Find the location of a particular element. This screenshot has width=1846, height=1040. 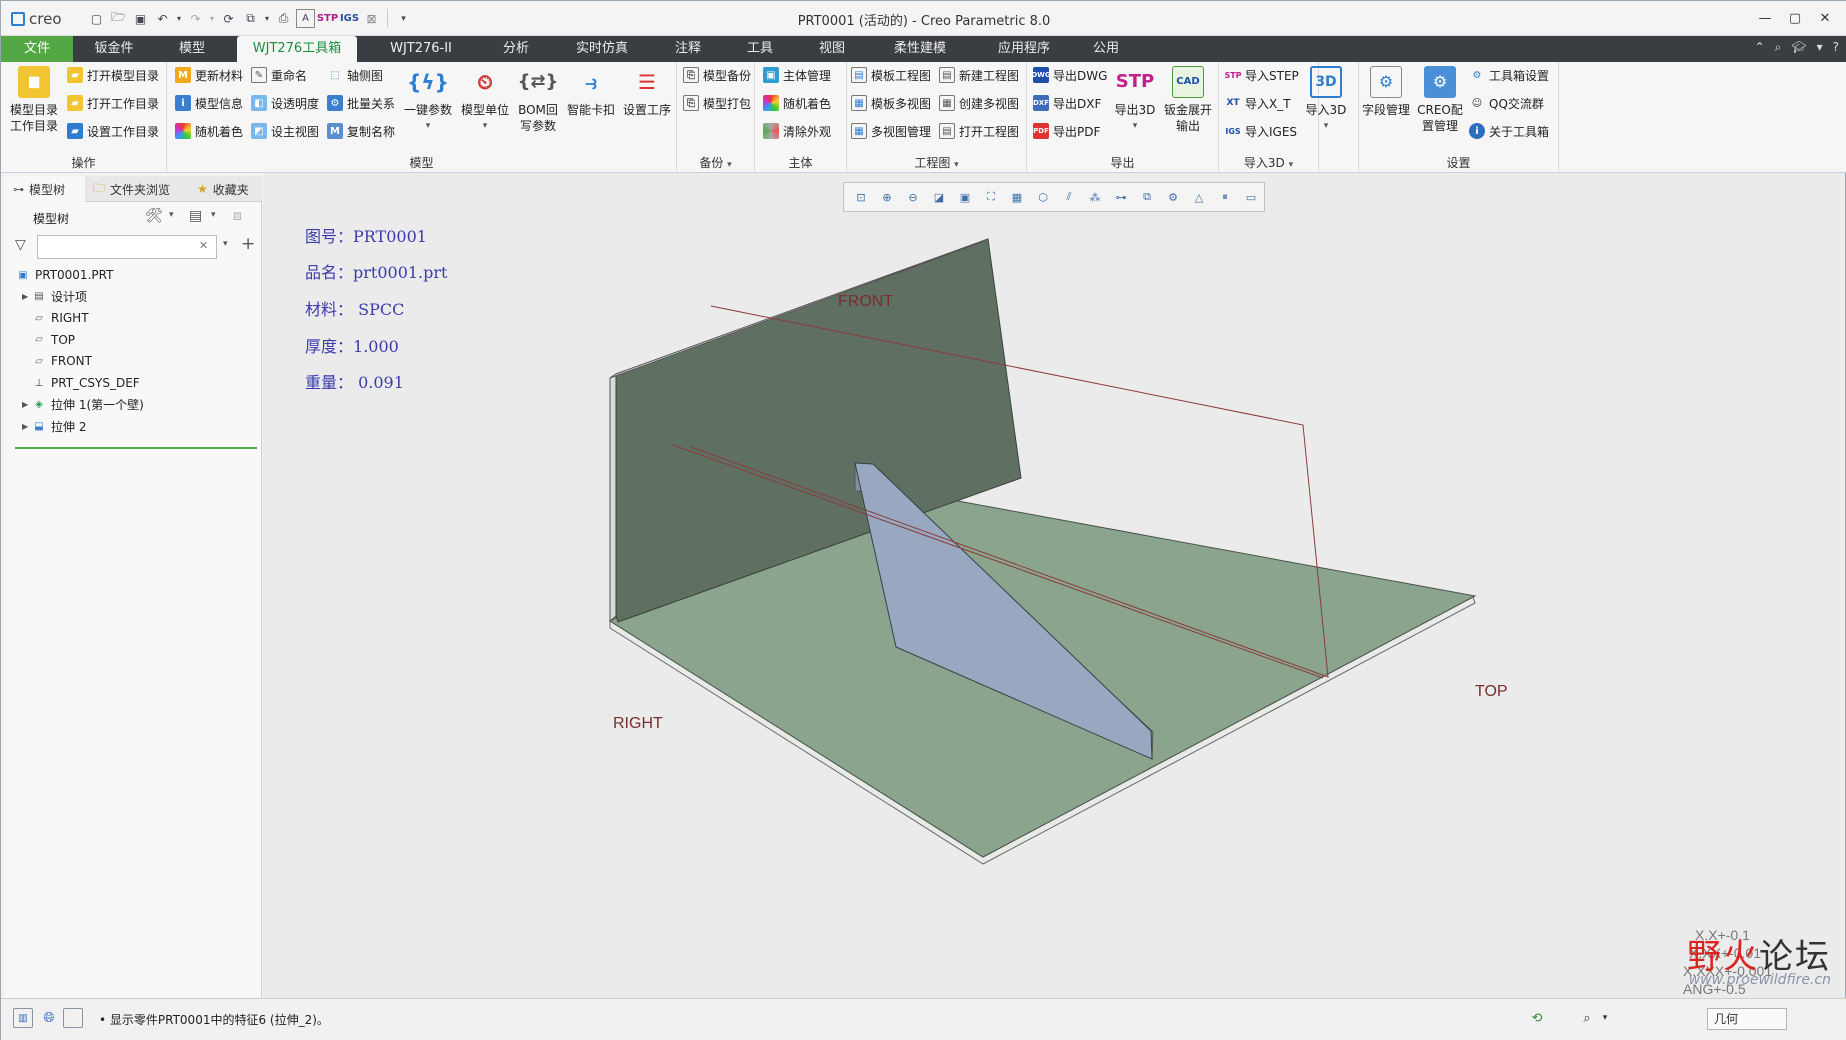

find-dropdown-icon: ▾ is located at coordinates (1605, 1018).